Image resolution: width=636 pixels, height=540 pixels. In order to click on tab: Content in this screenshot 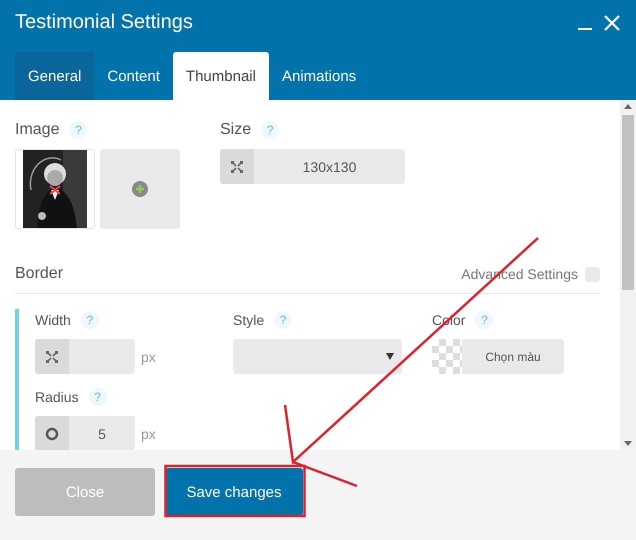, I will do `click(133, 76)`.